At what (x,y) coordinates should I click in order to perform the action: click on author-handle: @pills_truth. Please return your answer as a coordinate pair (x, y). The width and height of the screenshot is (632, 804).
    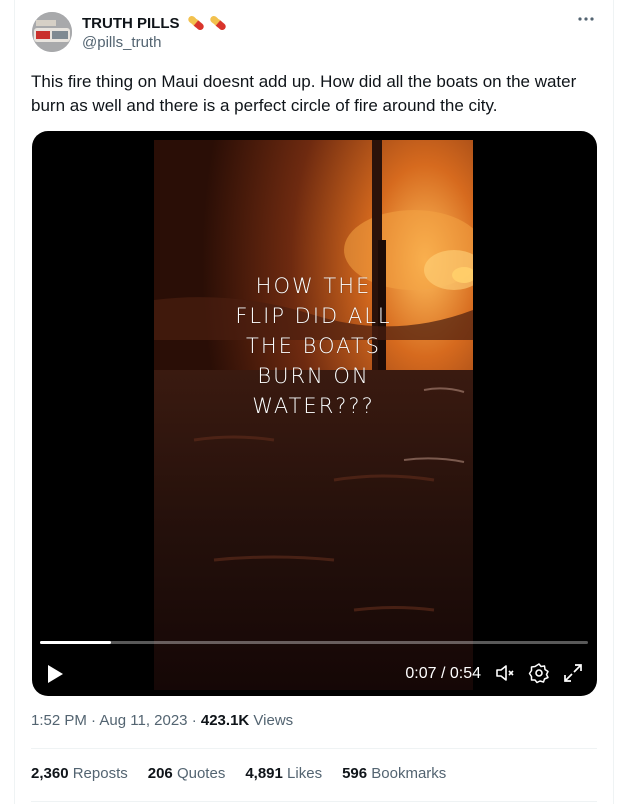
    Looking at the image, I should click on (121, 42).